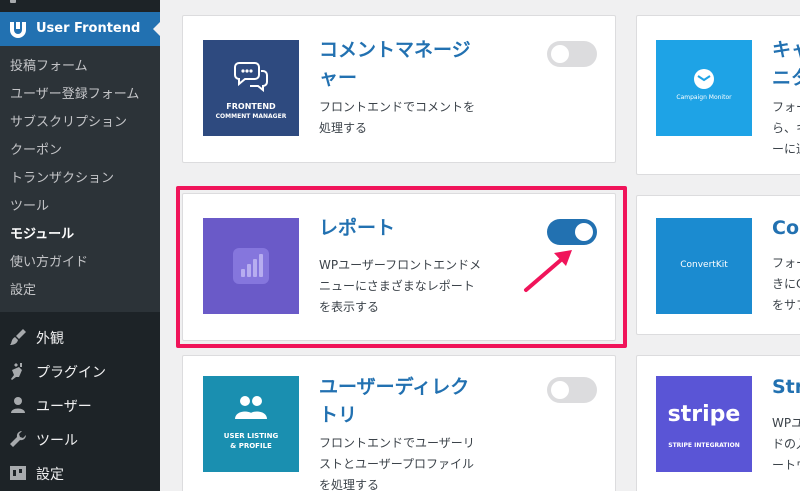  I want to click on submenu-item-registration-forms: ユーザー登録フォーム, so click(80, 95).